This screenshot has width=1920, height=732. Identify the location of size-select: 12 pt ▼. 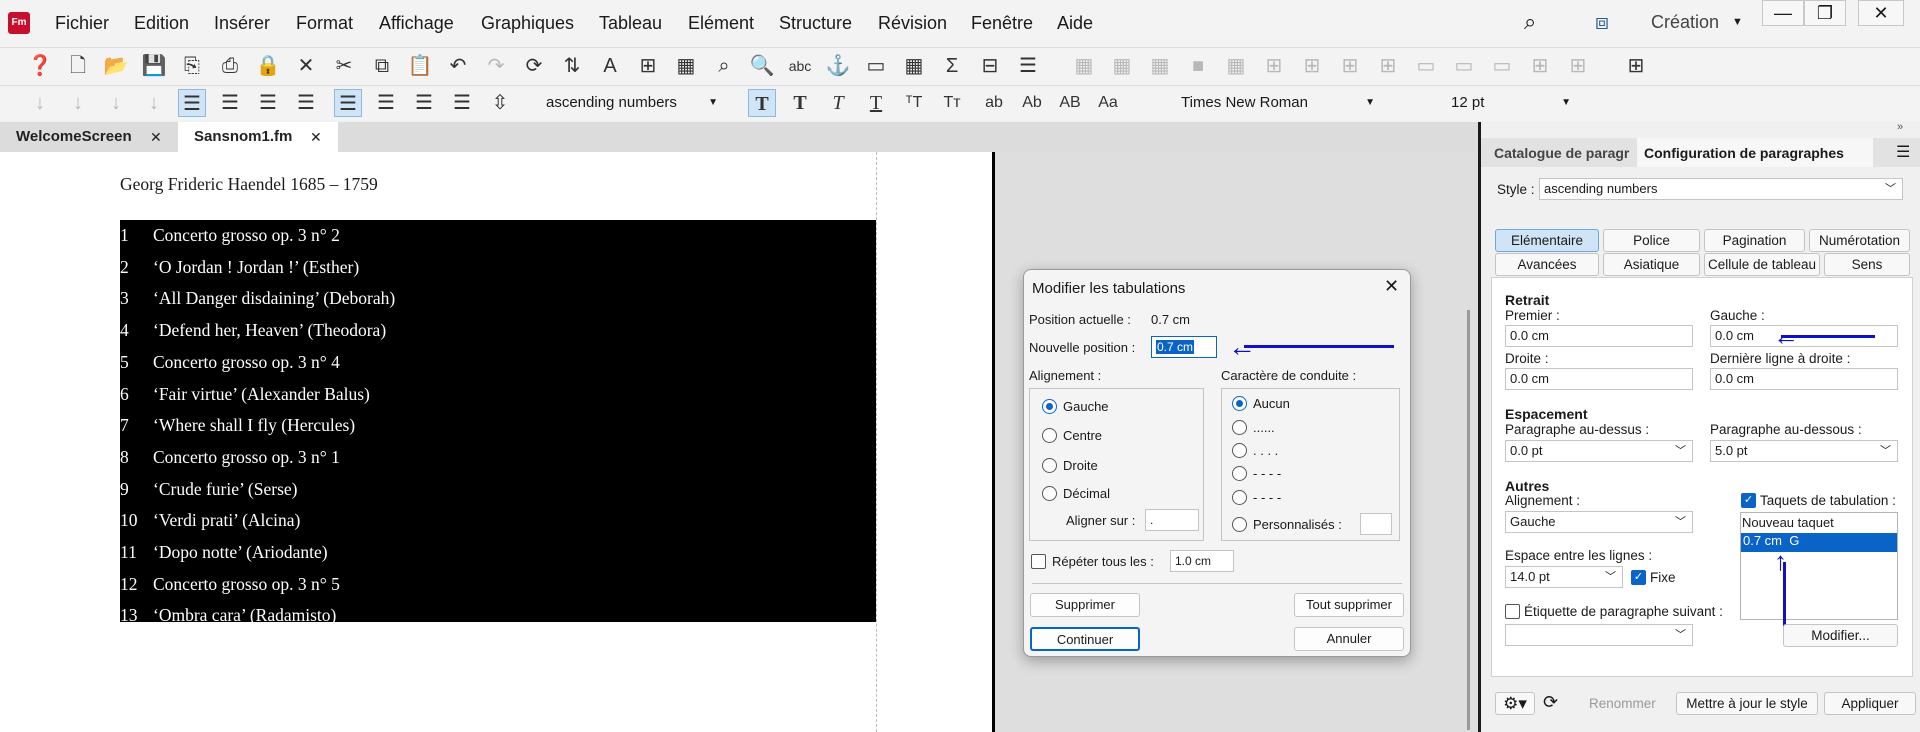
(1511, 103).